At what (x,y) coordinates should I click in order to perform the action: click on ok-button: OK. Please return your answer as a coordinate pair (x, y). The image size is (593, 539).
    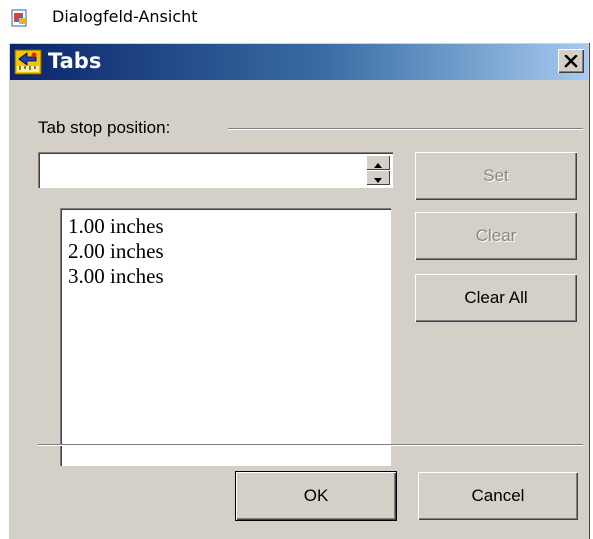
    Looking at the image, I should click on (316, 496).